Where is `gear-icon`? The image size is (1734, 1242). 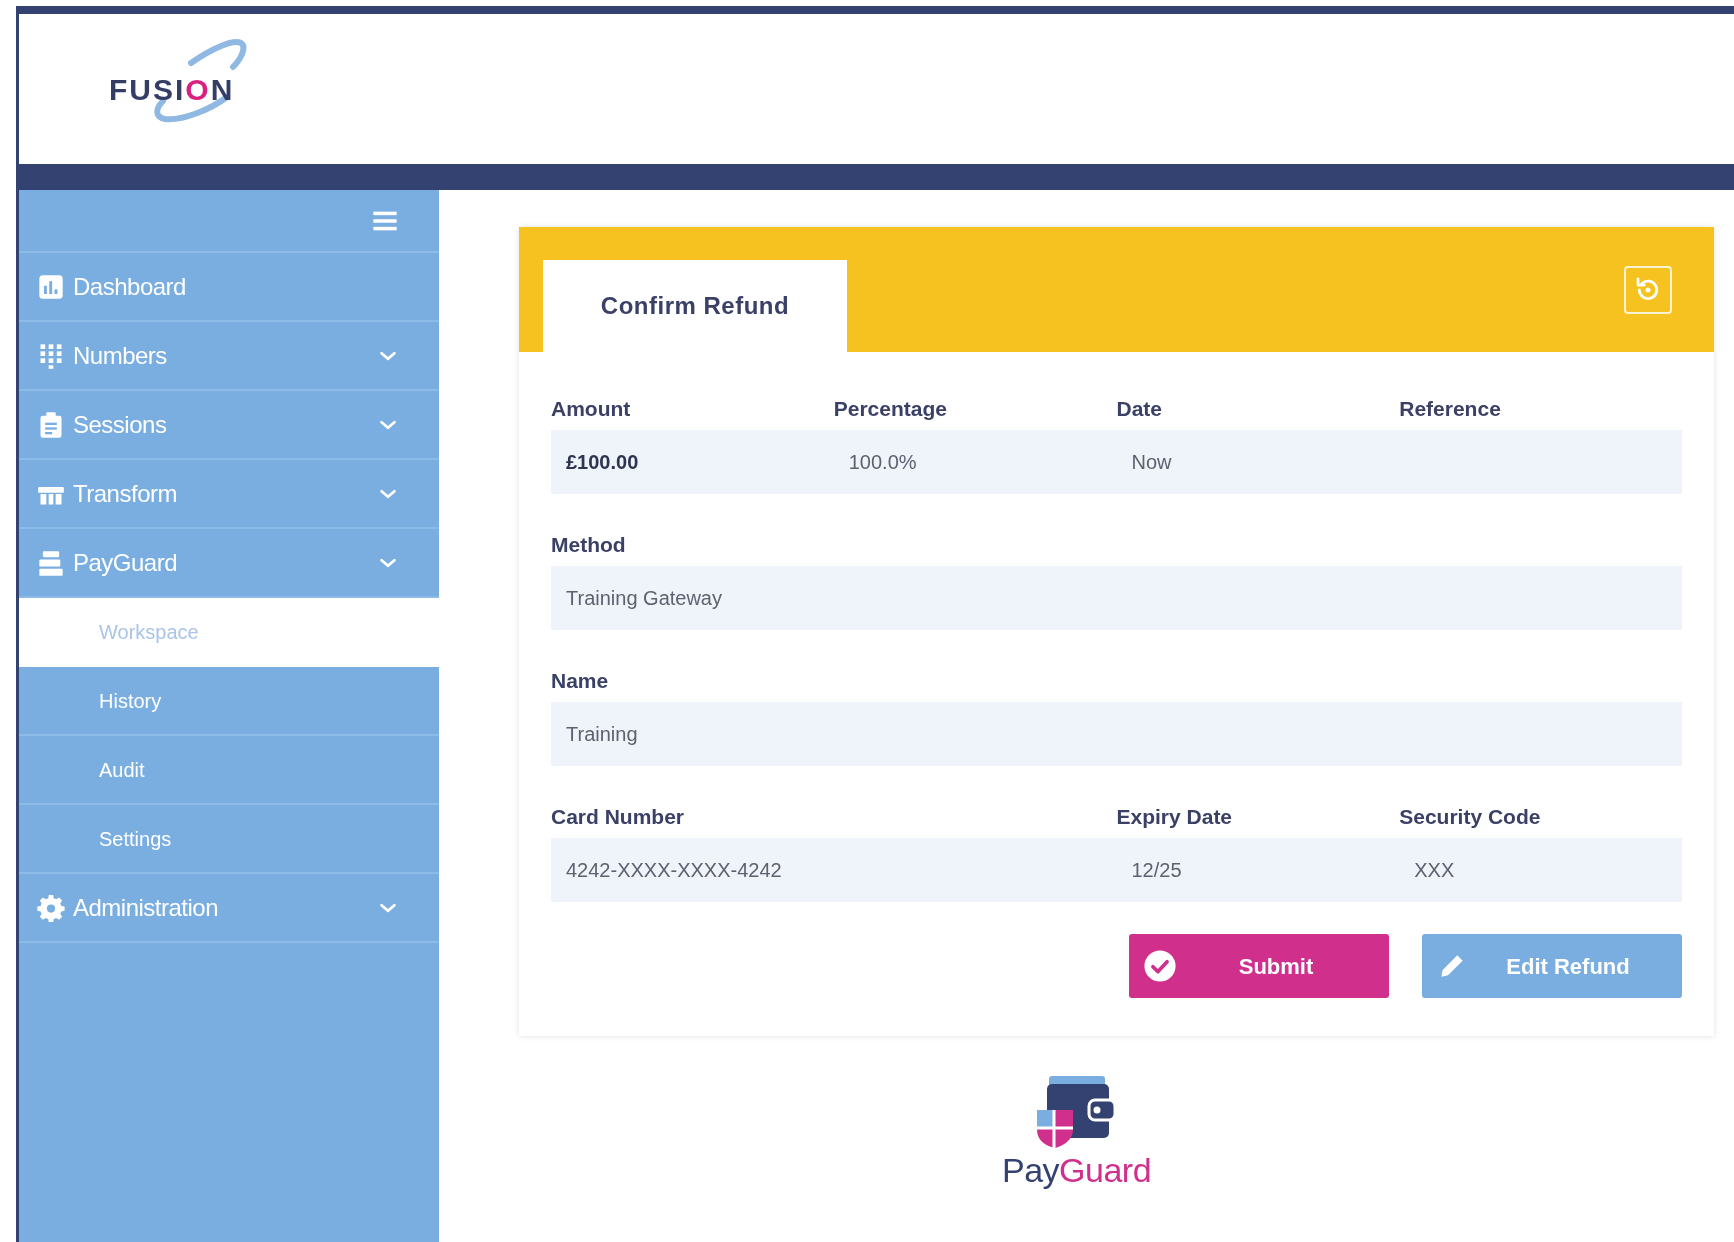
gear-icon is located at coordinates (51, 907).